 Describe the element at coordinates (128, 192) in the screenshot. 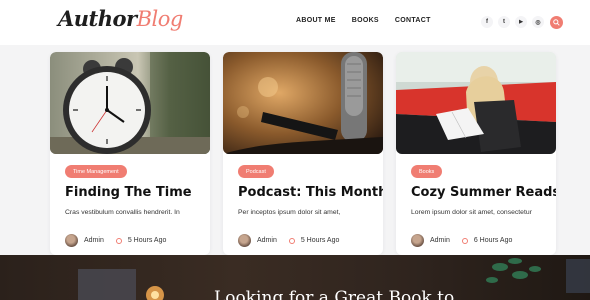

I see `post-title: Finding The Time` at that location.